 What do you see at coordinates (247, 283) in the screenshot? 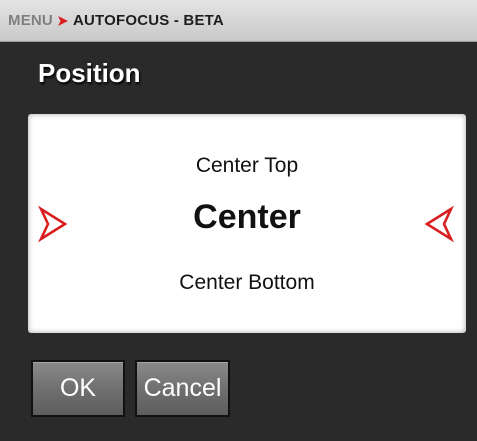
I see `next-option: Center Bottom` at bounding box center [247, 283].